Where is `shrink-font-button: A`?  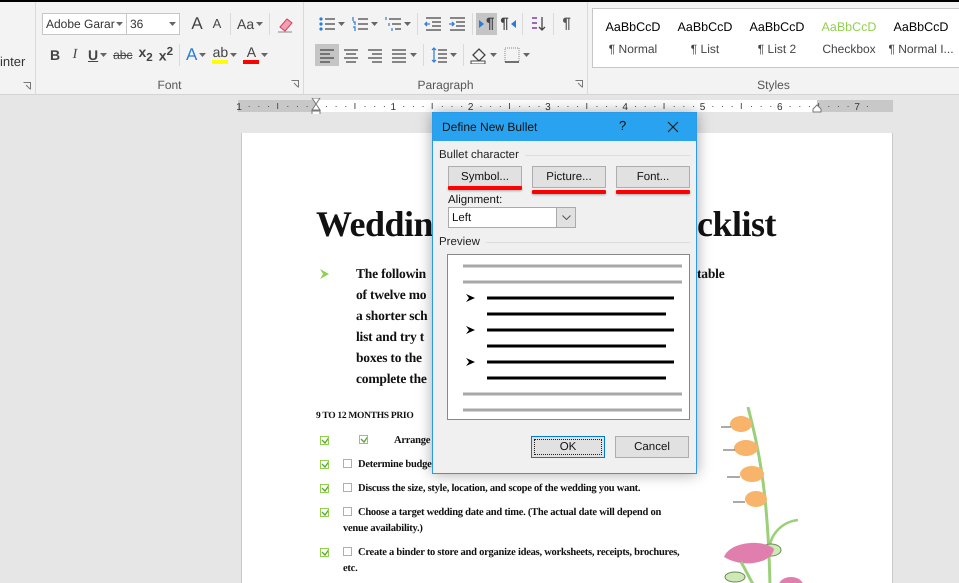 shrink-font-button: A is located at coordinates (217, 23).